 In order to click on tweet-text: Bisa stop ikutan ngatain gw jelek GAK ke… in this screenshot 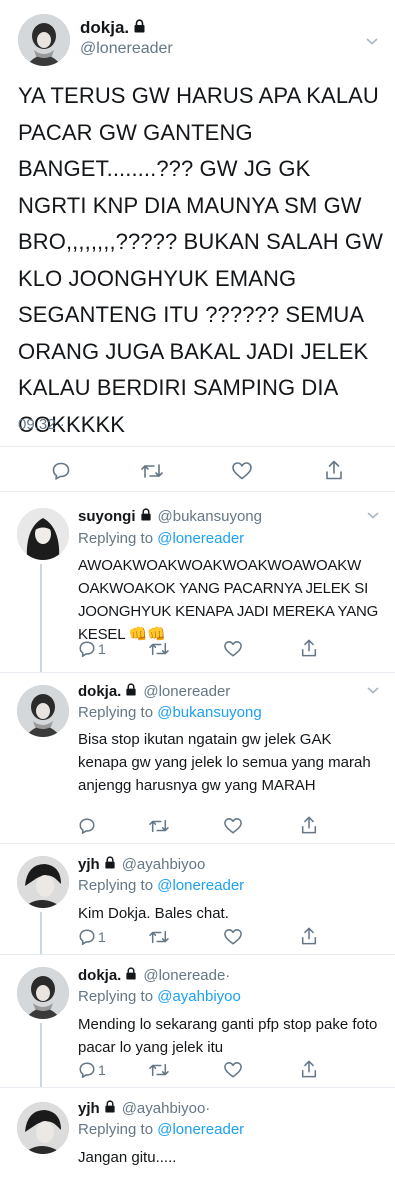, I will do `click(224, 762)`.